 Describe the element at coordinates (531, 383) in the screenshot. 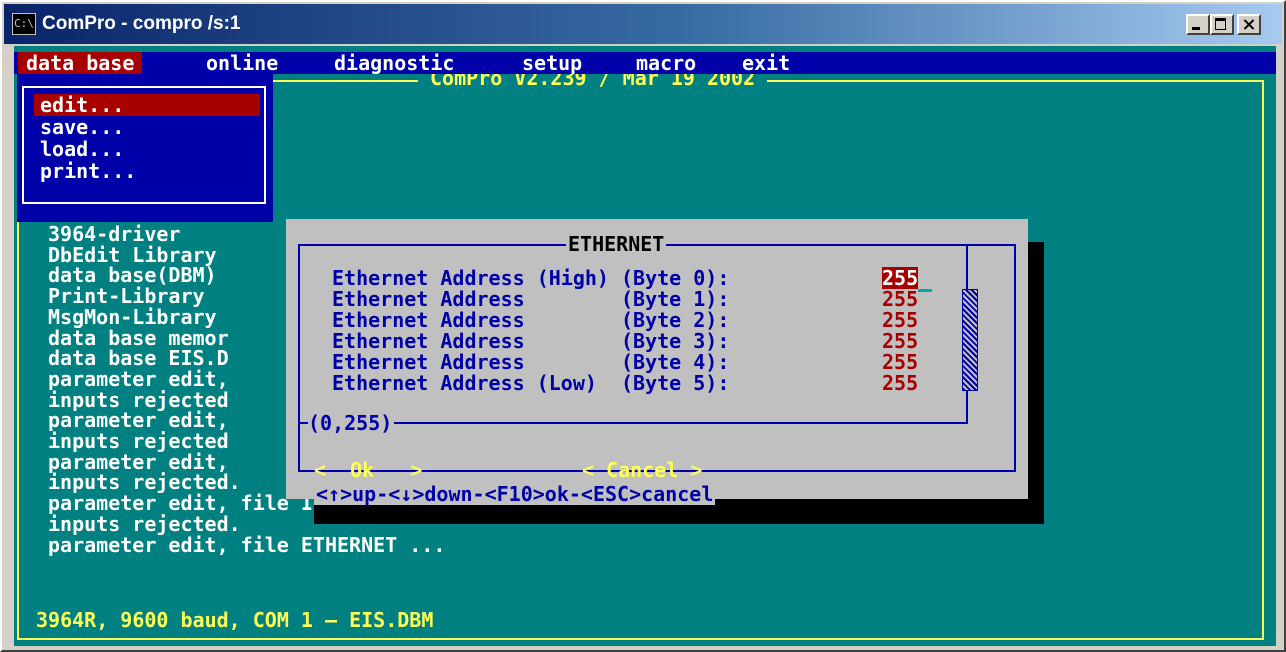

I see `field-label: Ethernet Address (Low) (Byte 5):` at that location.